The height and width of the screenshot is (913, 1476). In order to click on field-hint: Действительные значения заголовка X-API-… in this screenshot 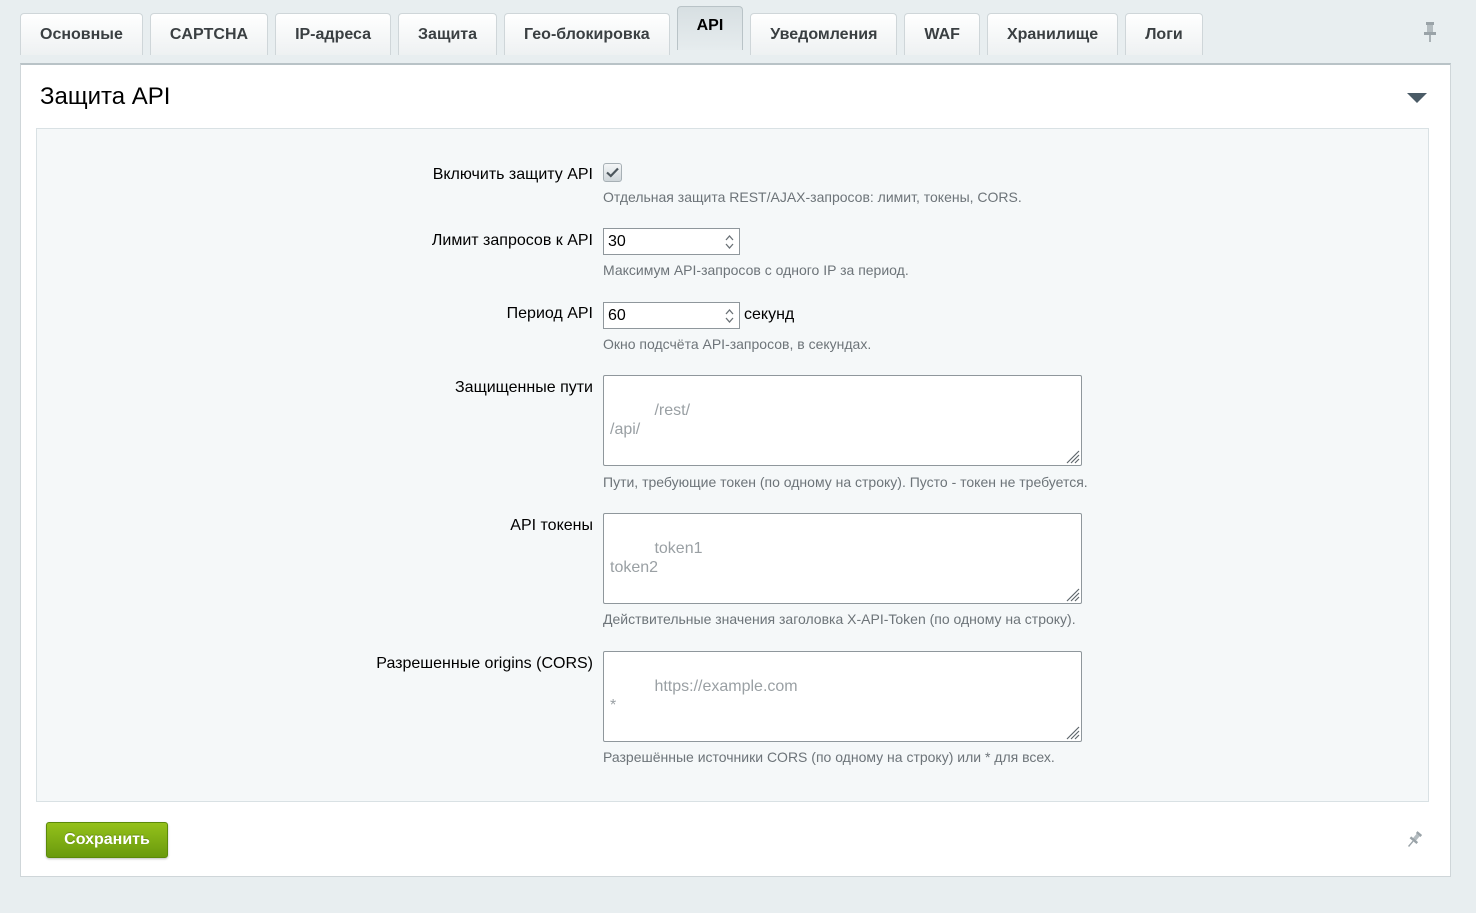, I will do `click(839, 619)`.